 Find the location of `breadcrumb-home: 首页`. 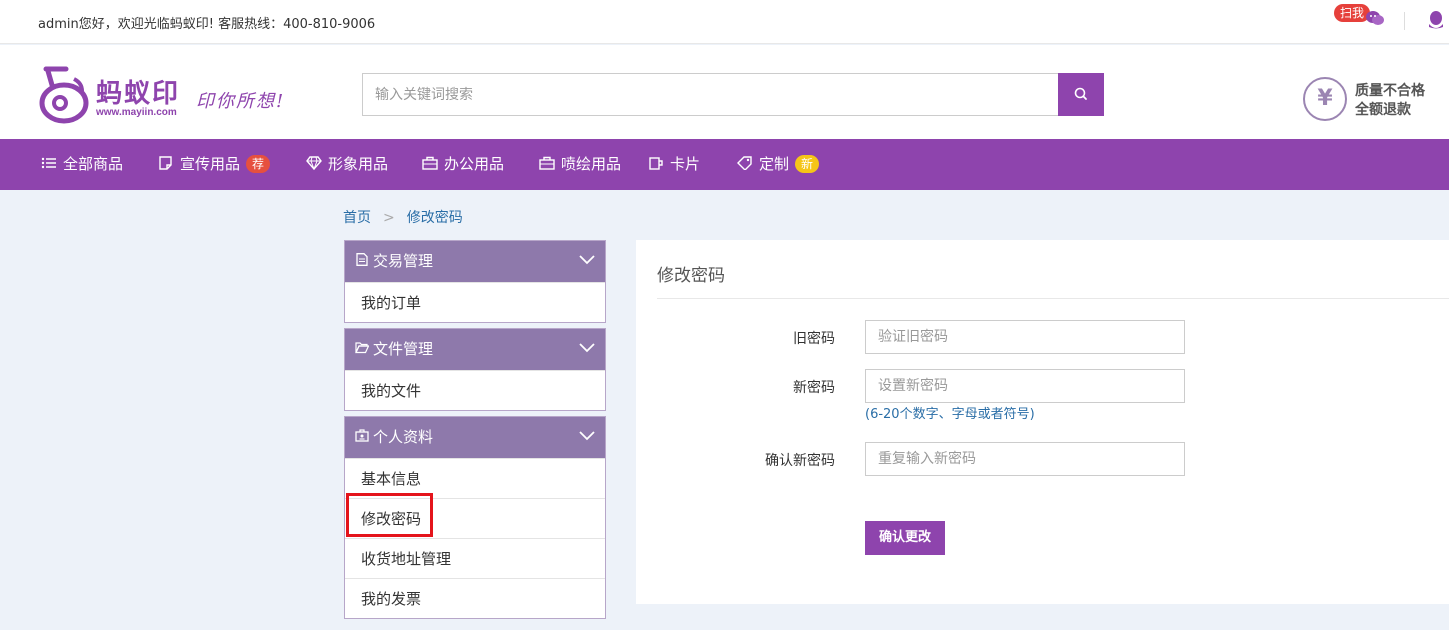

breadcrumb-home: 首页 is located at coordinates (357, 218).